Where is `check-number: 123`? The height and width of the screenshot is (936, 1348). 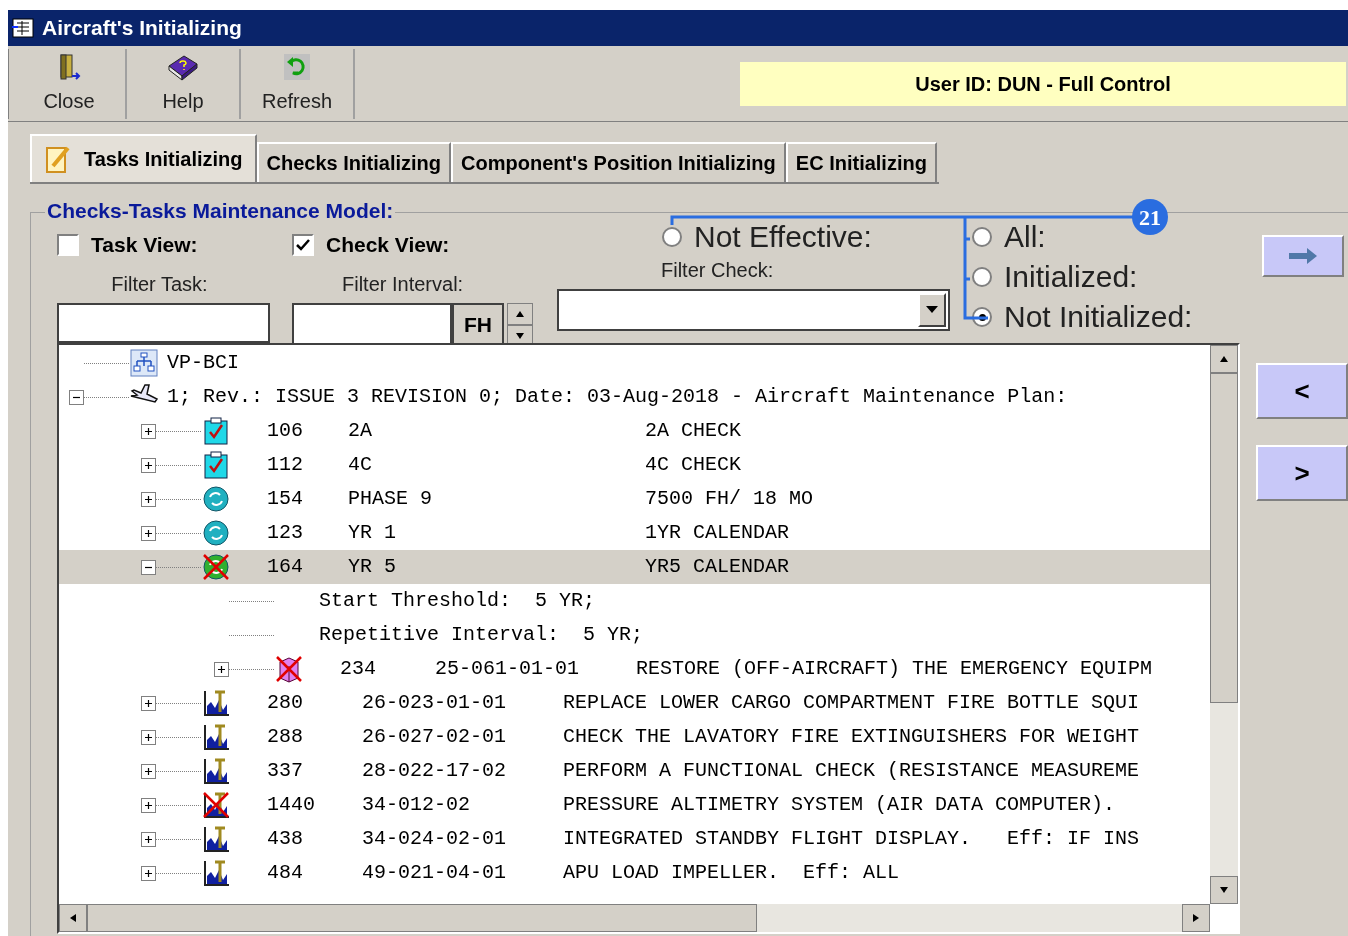
check-number: 123 is located at coordinates (285, 533).